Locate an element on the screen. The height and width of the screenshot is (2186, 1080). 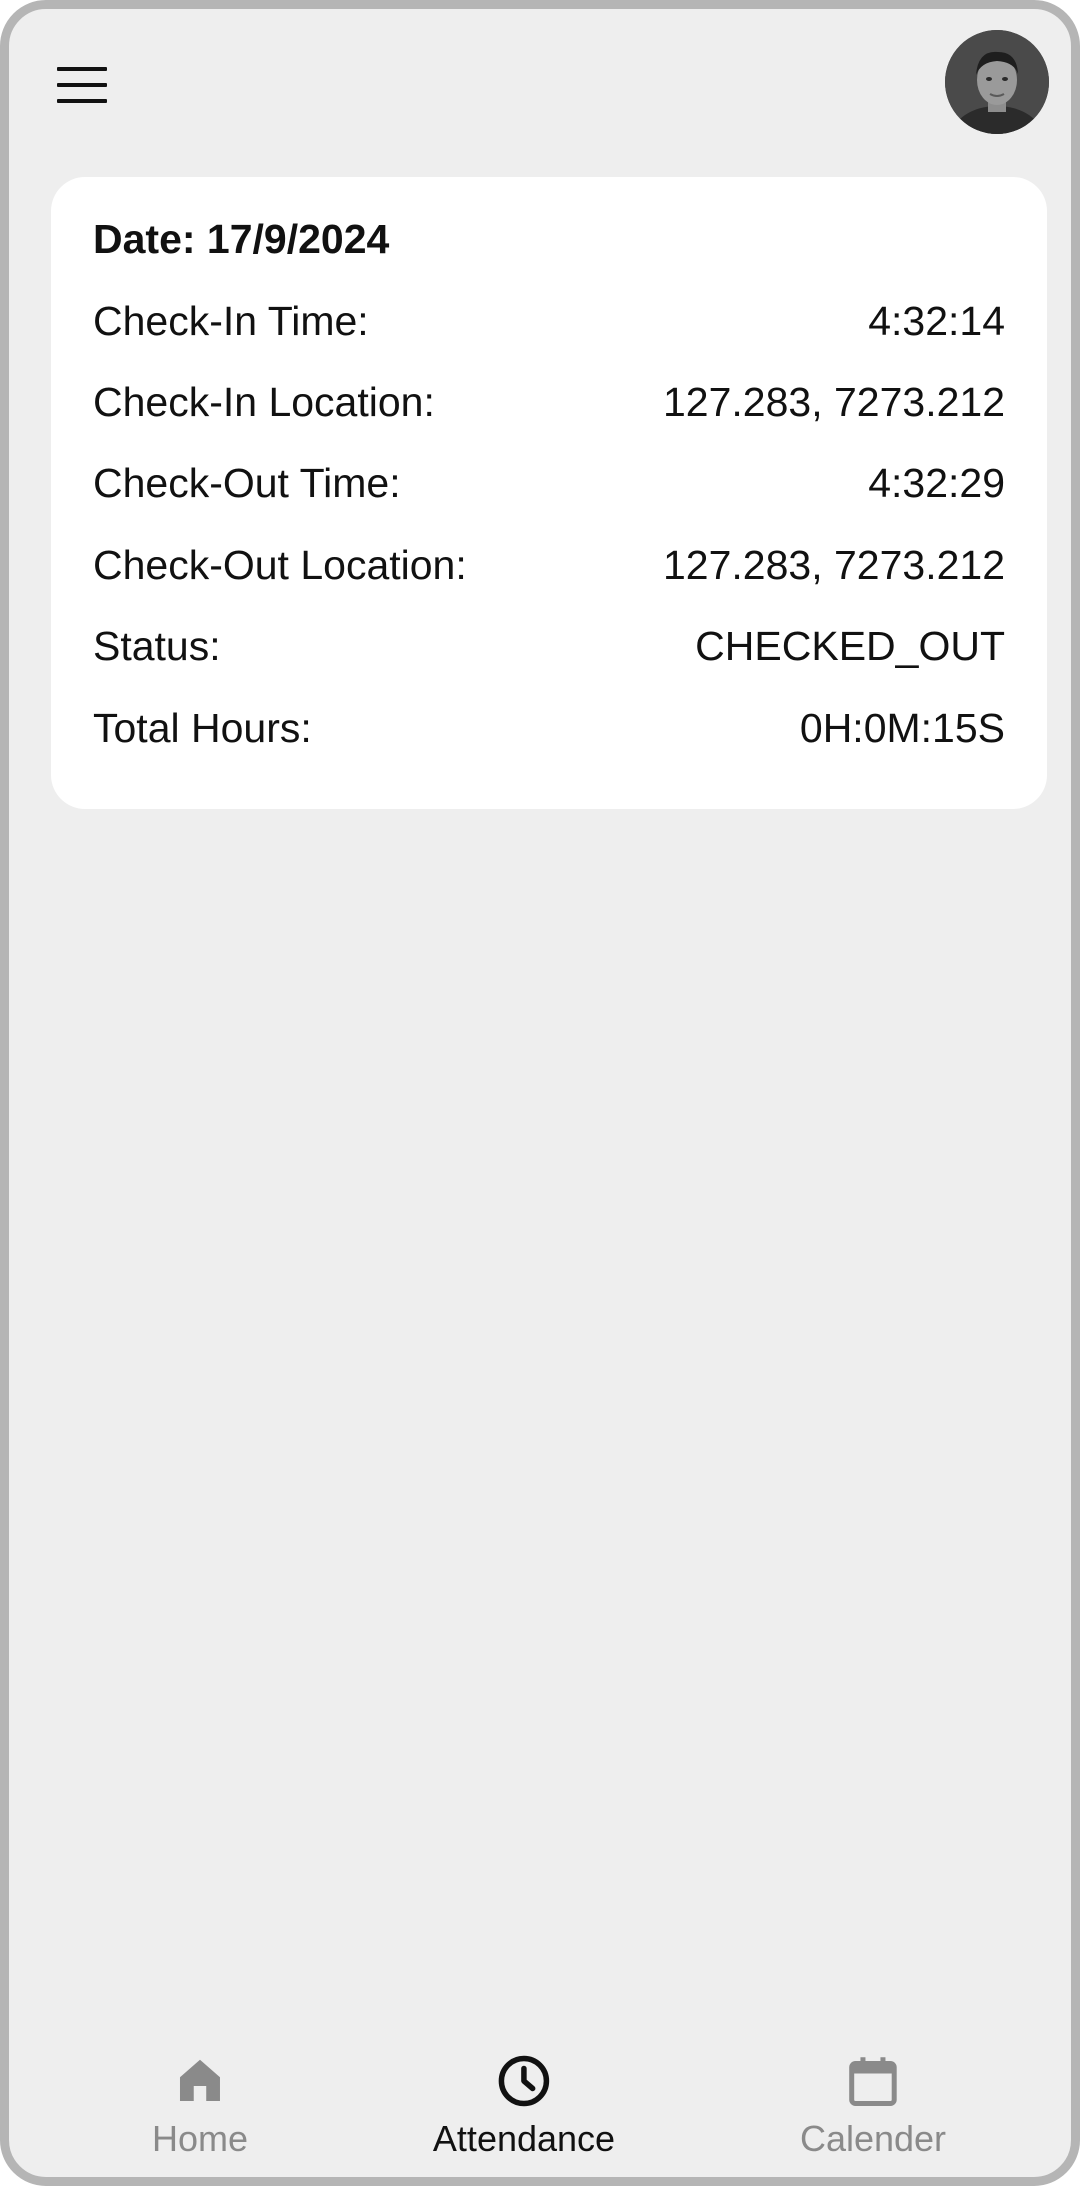
row-value: 4:32:29 is located at coordinates (936, 483).